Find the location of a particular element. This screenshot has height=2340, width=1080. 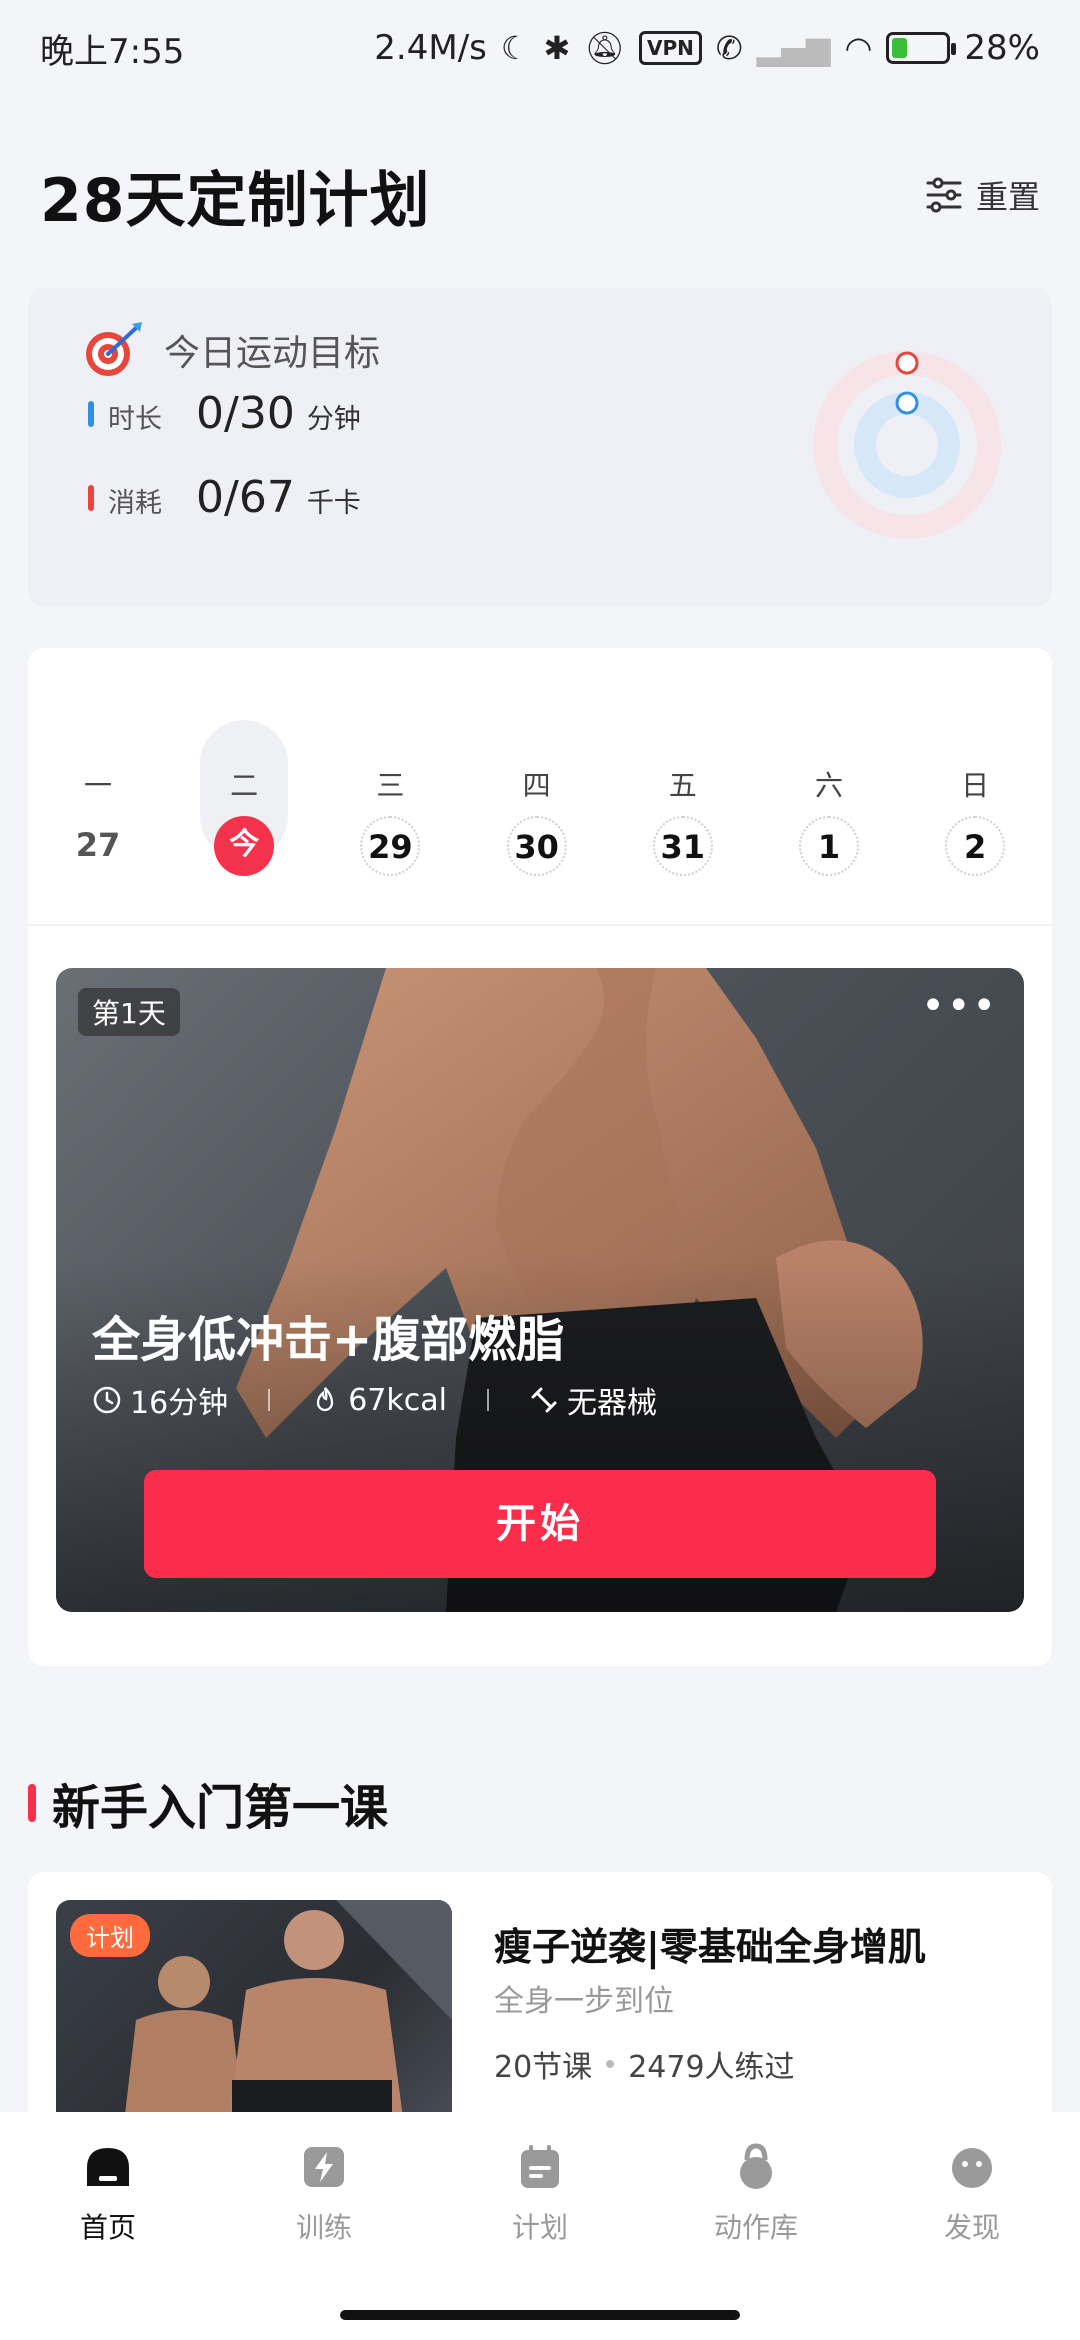

course-participants: 2479人练过 is located at coordinates (711, 2067).